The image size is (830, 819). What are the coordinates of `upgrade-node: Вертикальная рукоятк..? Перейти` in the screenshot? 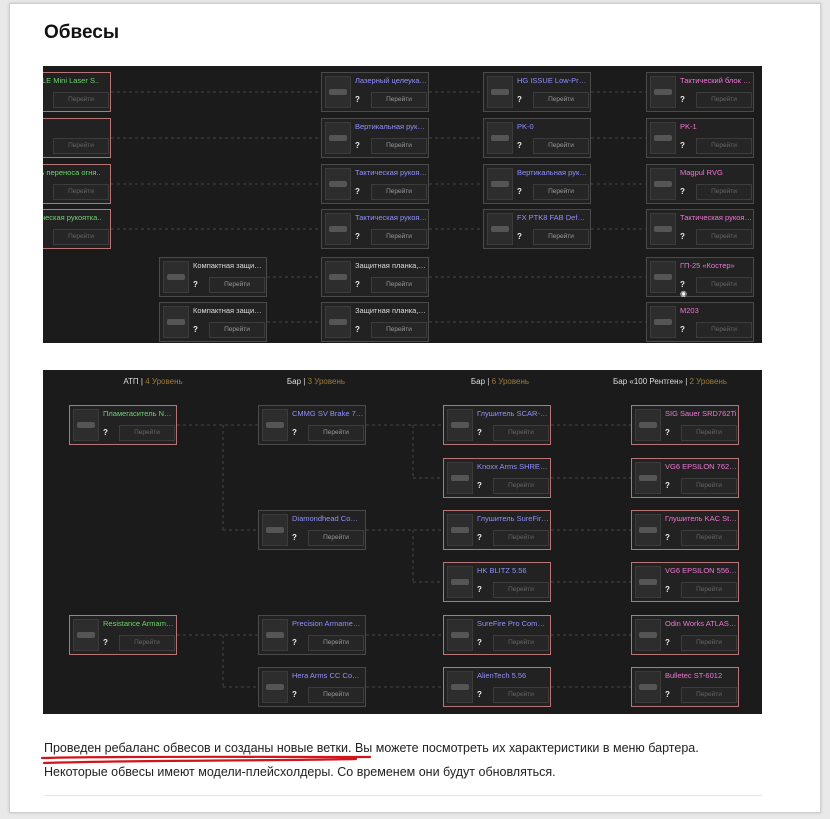 It's located at (375, 138).